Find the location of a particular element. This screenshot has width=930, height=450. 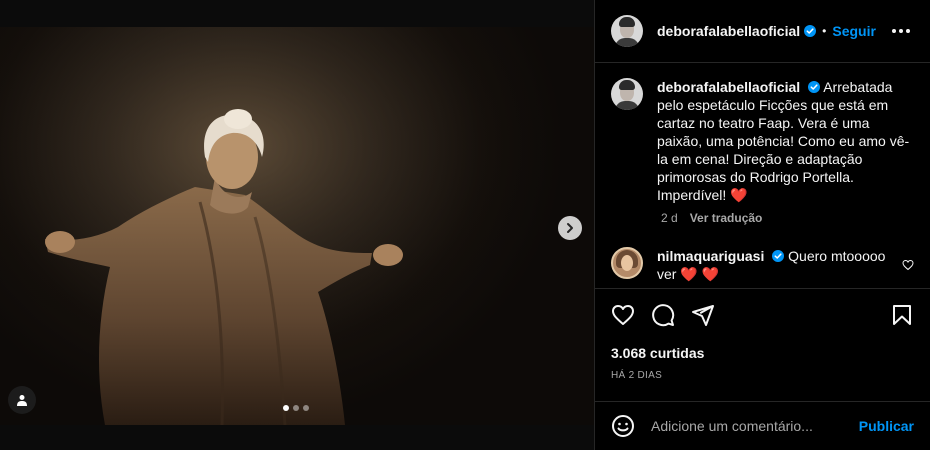

carousel-indicator is located at coordinates (296, 408).